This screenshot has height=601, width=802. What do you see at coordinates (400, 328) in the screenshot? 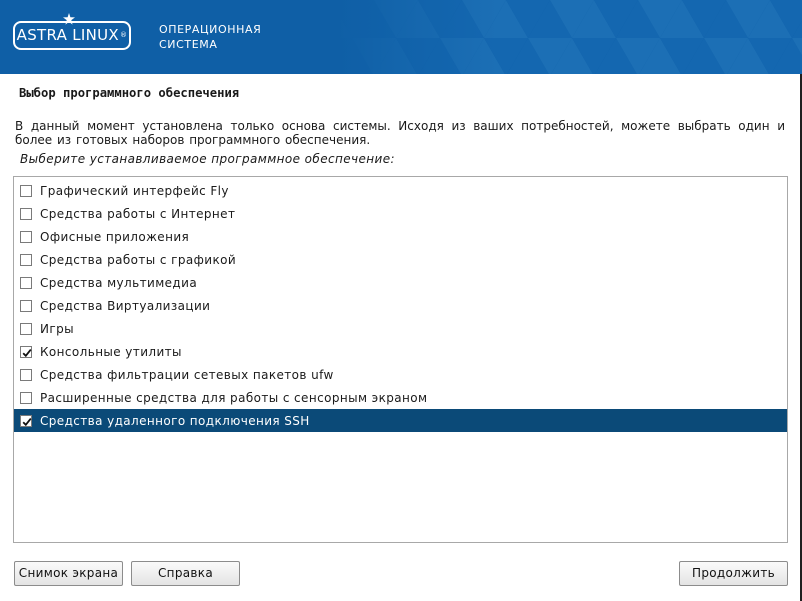
I see `list-item: Игры` at bounding box center [400, 328].